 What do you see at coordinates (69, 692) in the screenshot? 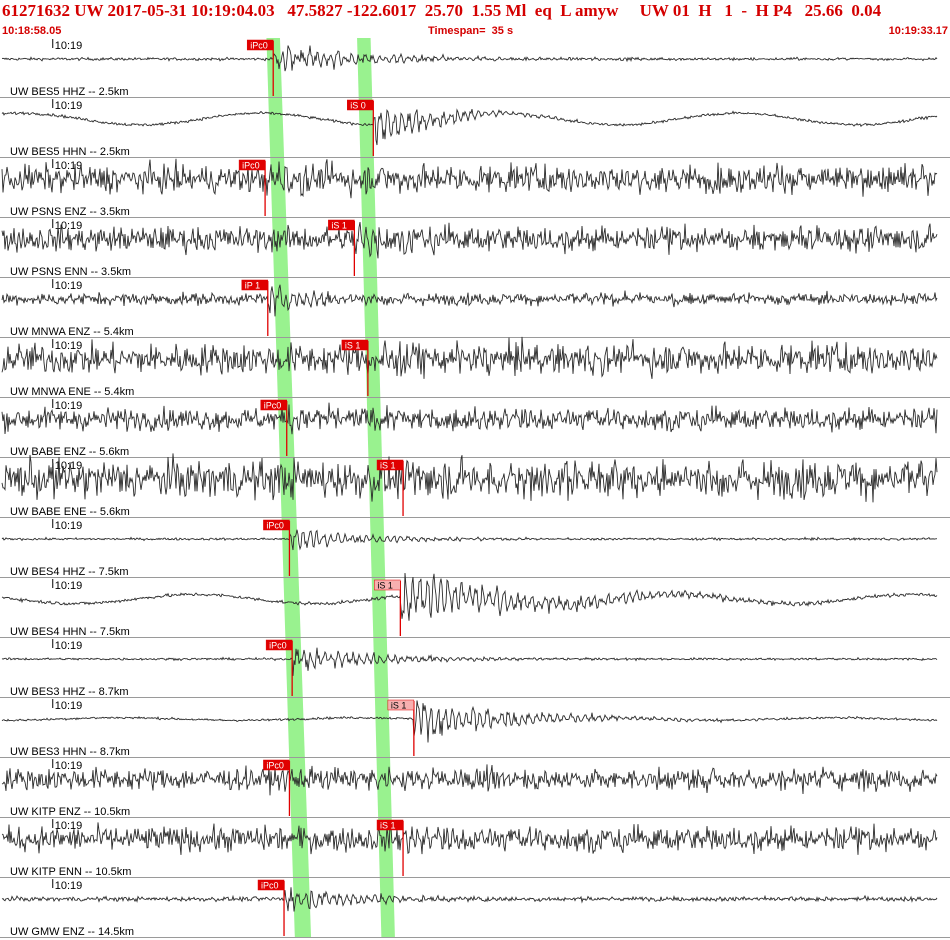
I see `station-label: UW BES3 HHZ -- 8.7km` at bounding box center [69, 692].